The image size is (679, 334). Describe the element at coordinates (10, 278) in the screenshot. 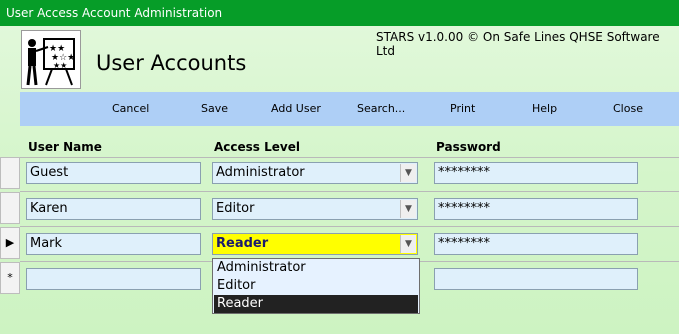

I see `new-row-indicator: *` at that location.